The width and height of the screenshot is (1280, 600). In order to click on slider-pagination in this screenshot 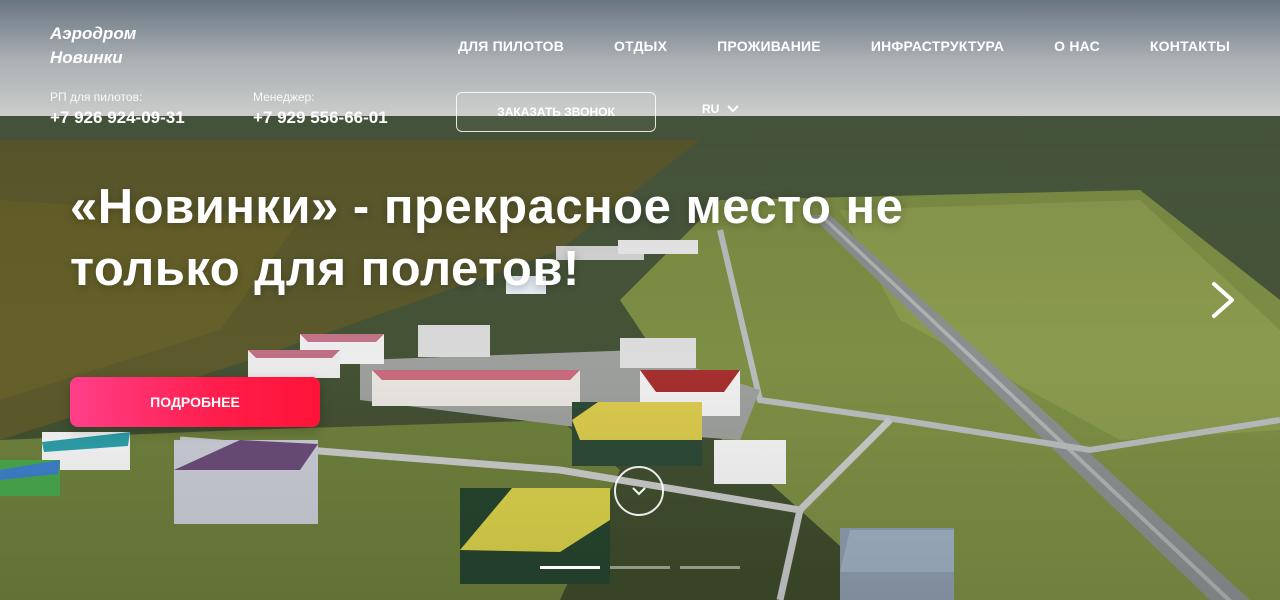, I will do `click(640, 567)`.